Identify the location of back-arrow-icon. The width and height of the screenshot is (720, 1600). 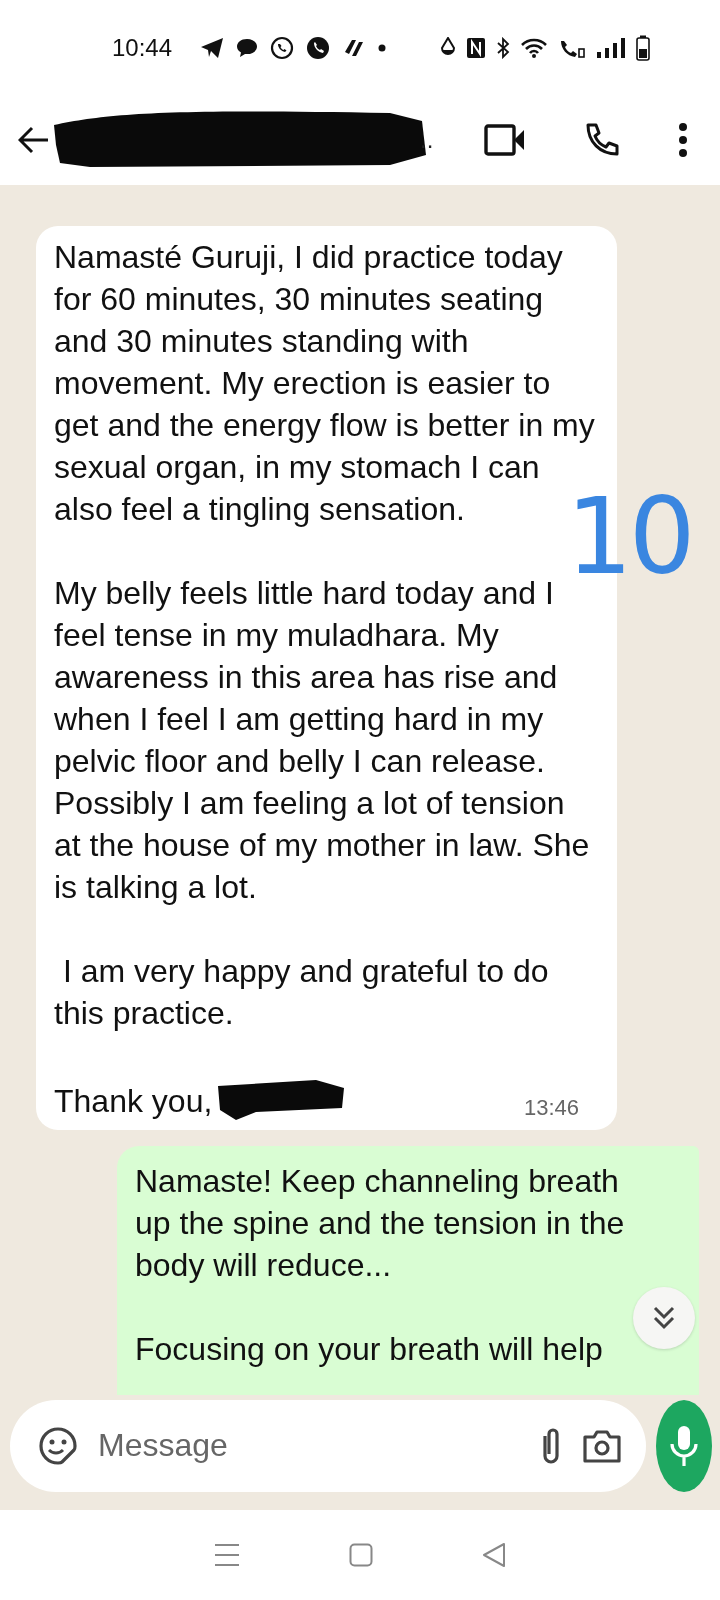
(34, 140).